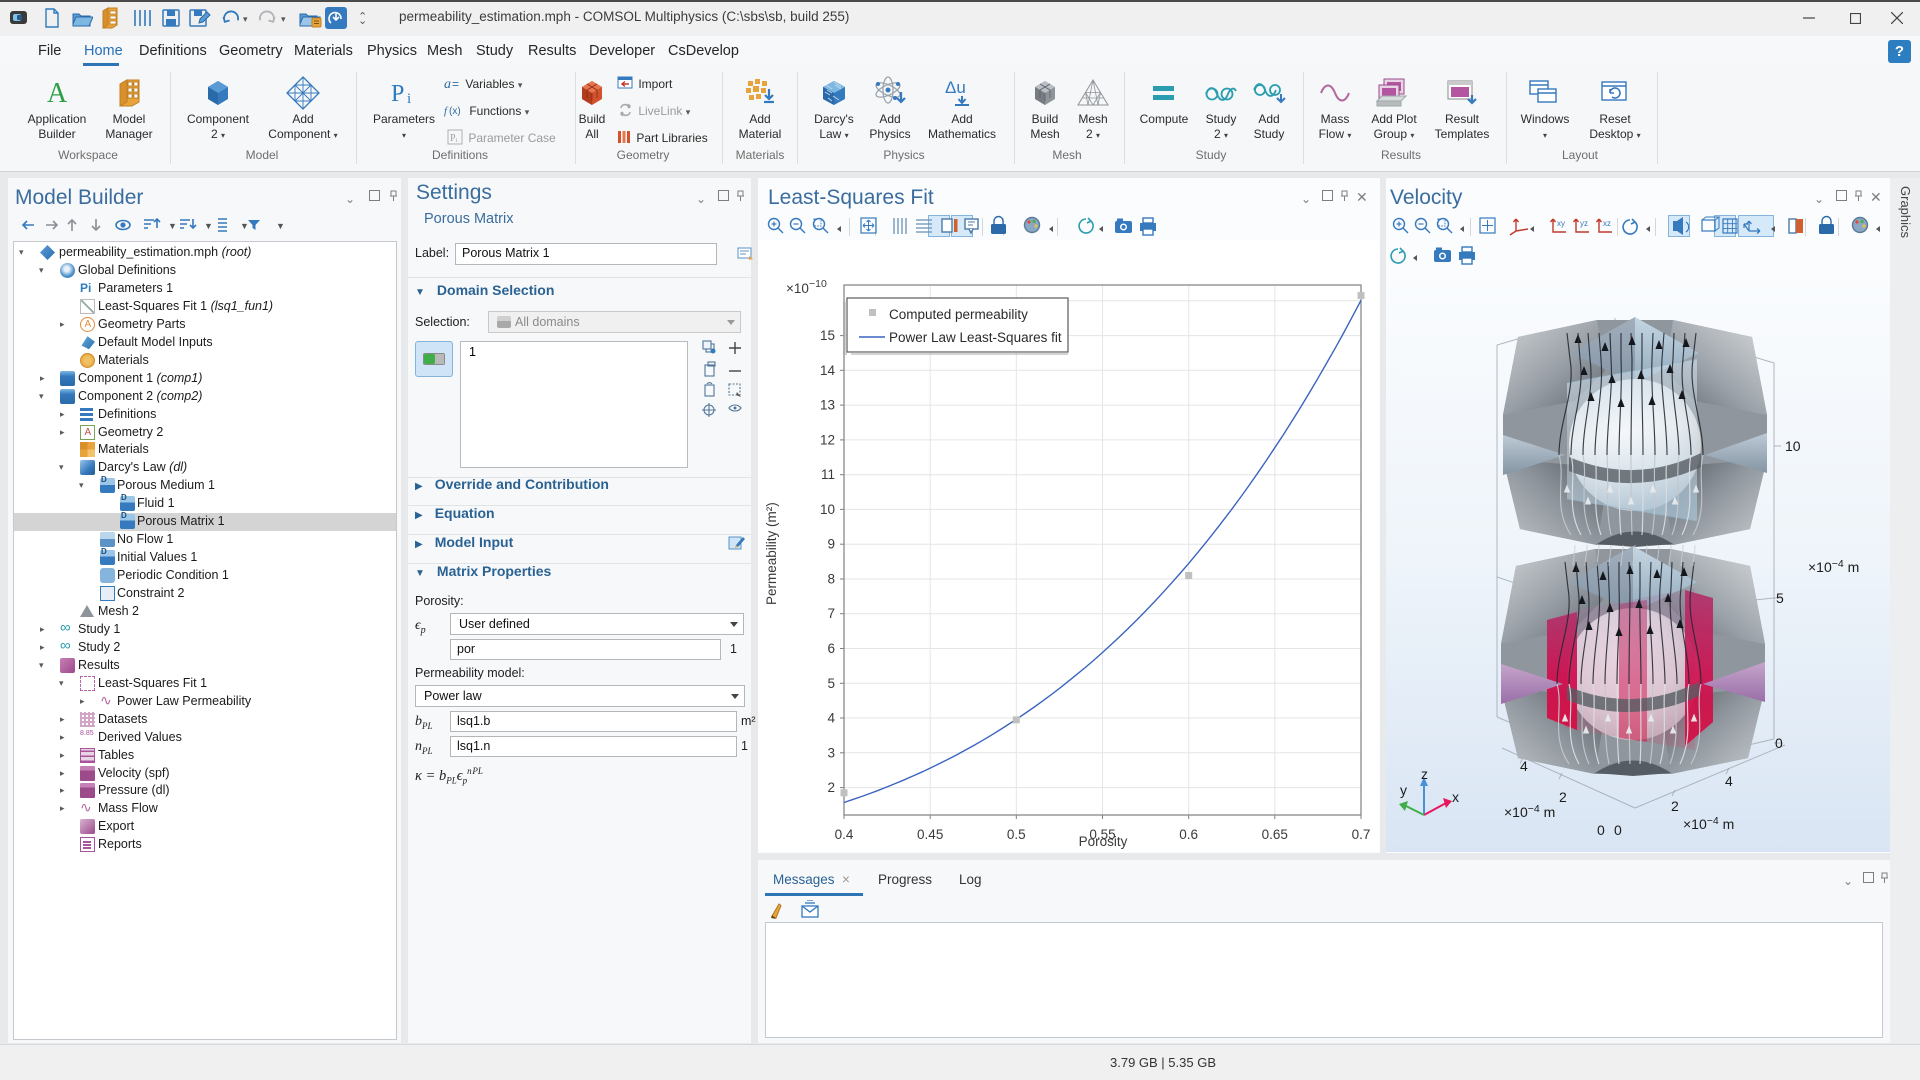 The width and height of the screenshot is (1920, 1080). I want to click on svg-text: A, so click(57, 93).